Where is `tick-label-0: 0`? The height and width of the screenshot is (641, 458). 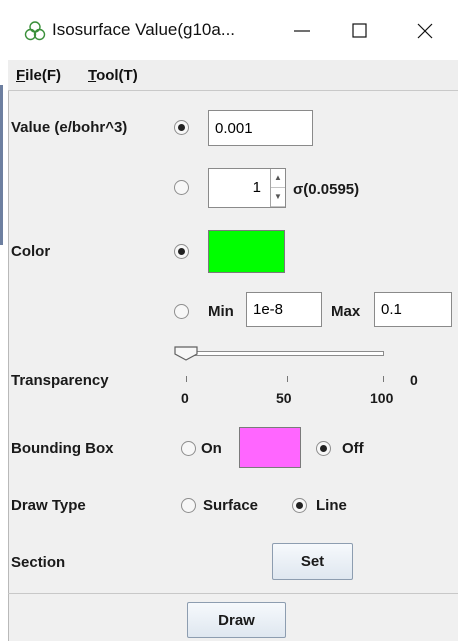
tick-label-0: 0 is located at coordinates (185, 398).